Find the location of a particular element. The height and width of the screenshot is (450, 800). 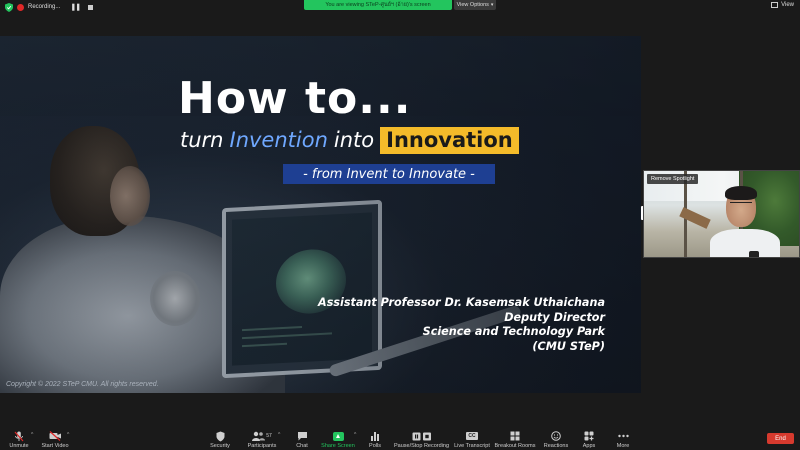

security-button: Security is located at coordinates (220, 439).